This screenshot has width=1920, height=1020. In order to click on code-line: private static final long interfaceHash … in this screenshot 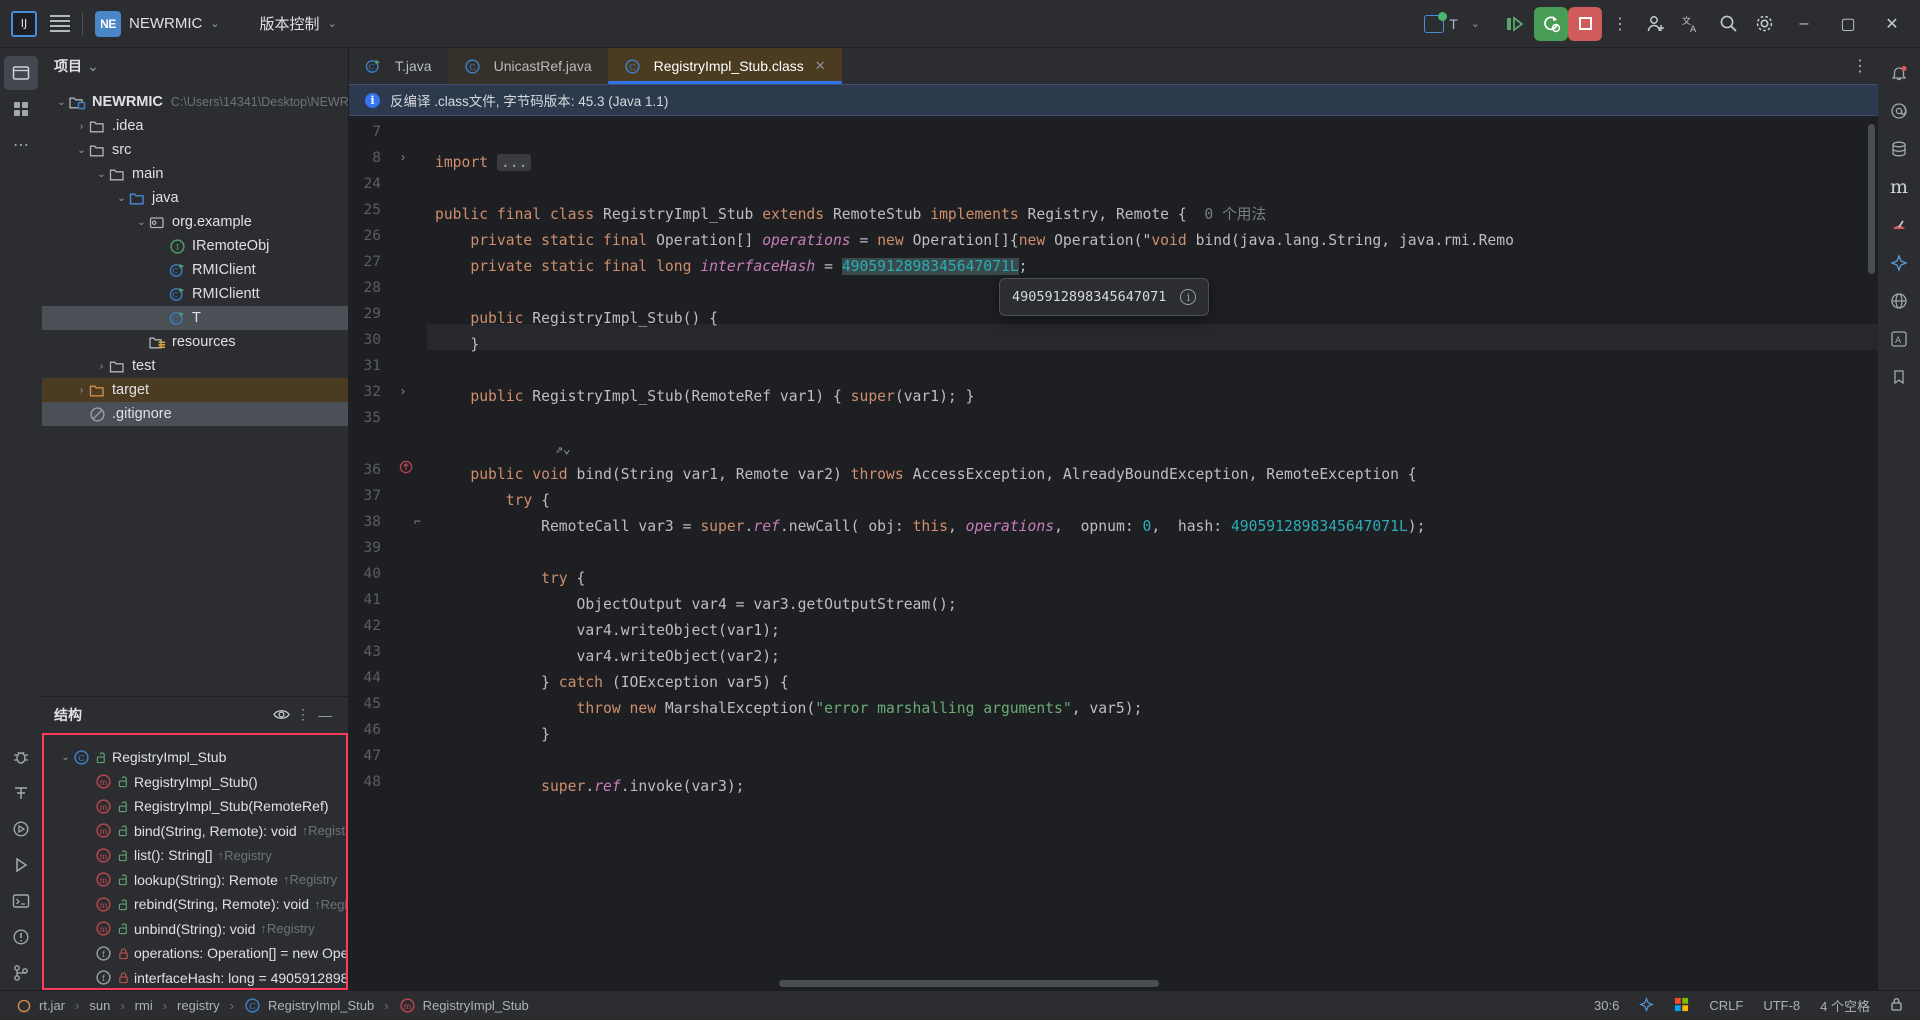, I will do `click(727, 267)`.